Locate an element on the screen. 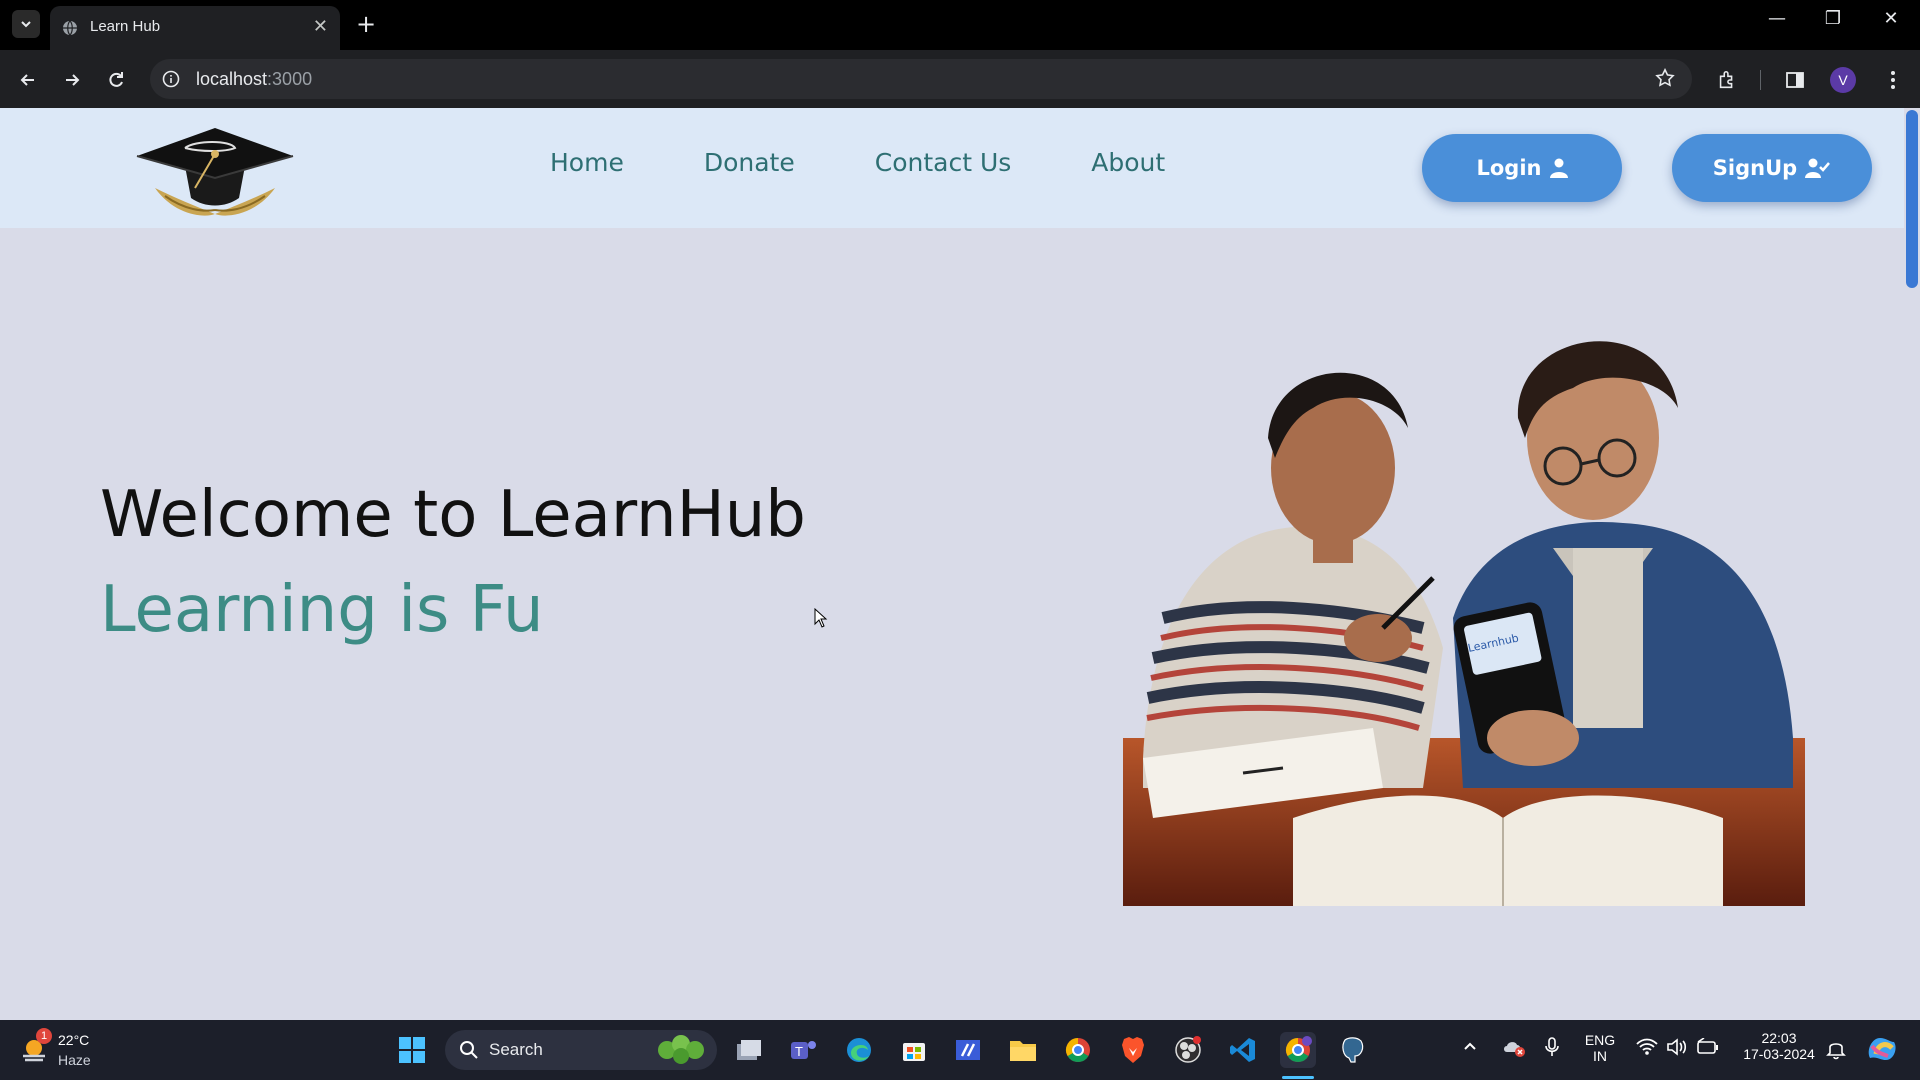  clover-icon is located at coordinates (681, 1049).